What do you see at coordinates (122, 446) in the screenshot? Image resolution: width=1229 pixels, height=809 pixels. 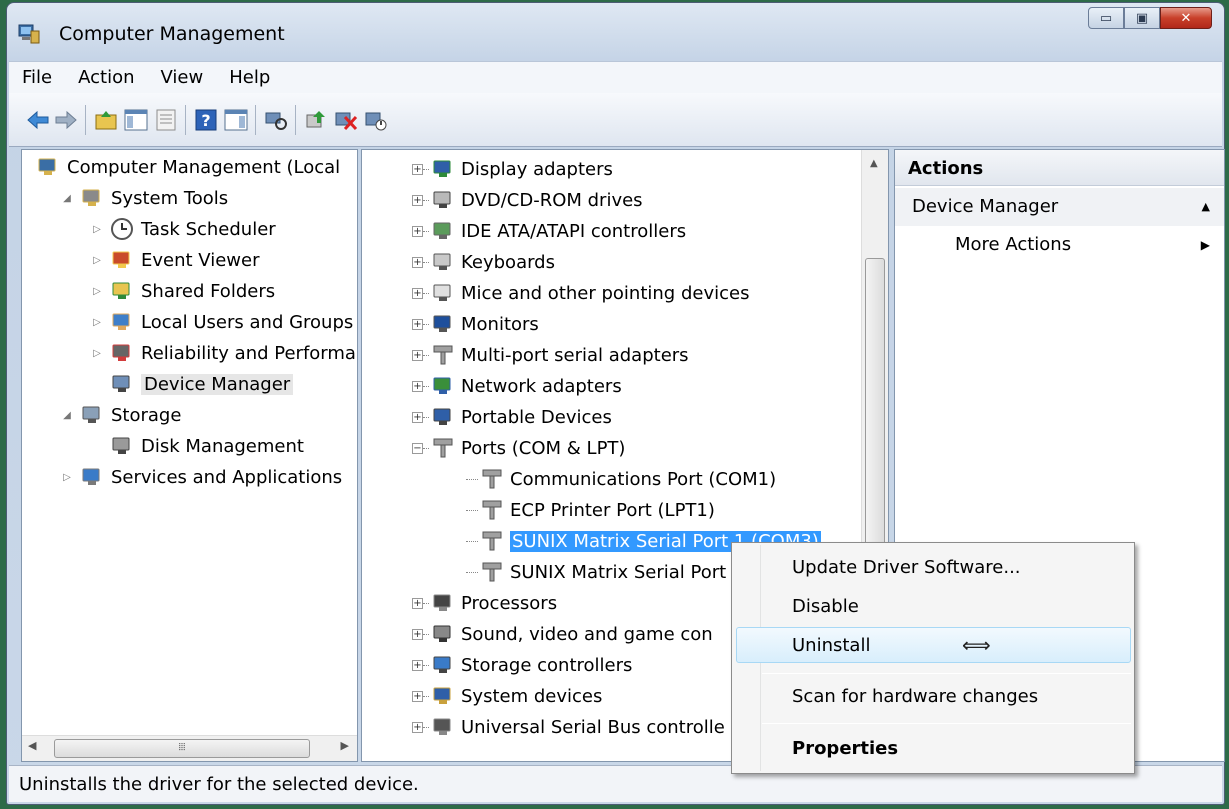 I see `disk-icon` at bounding box center [122, 446].